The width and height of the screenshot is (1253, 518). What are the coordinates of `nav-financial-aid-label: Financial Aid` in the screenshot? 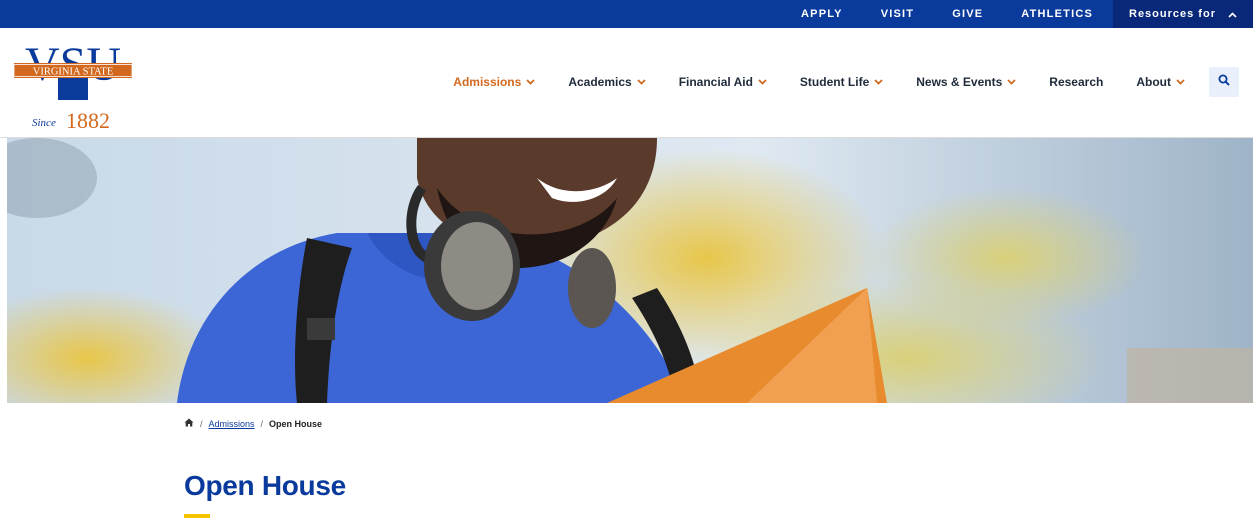 It's located at (715, 82).